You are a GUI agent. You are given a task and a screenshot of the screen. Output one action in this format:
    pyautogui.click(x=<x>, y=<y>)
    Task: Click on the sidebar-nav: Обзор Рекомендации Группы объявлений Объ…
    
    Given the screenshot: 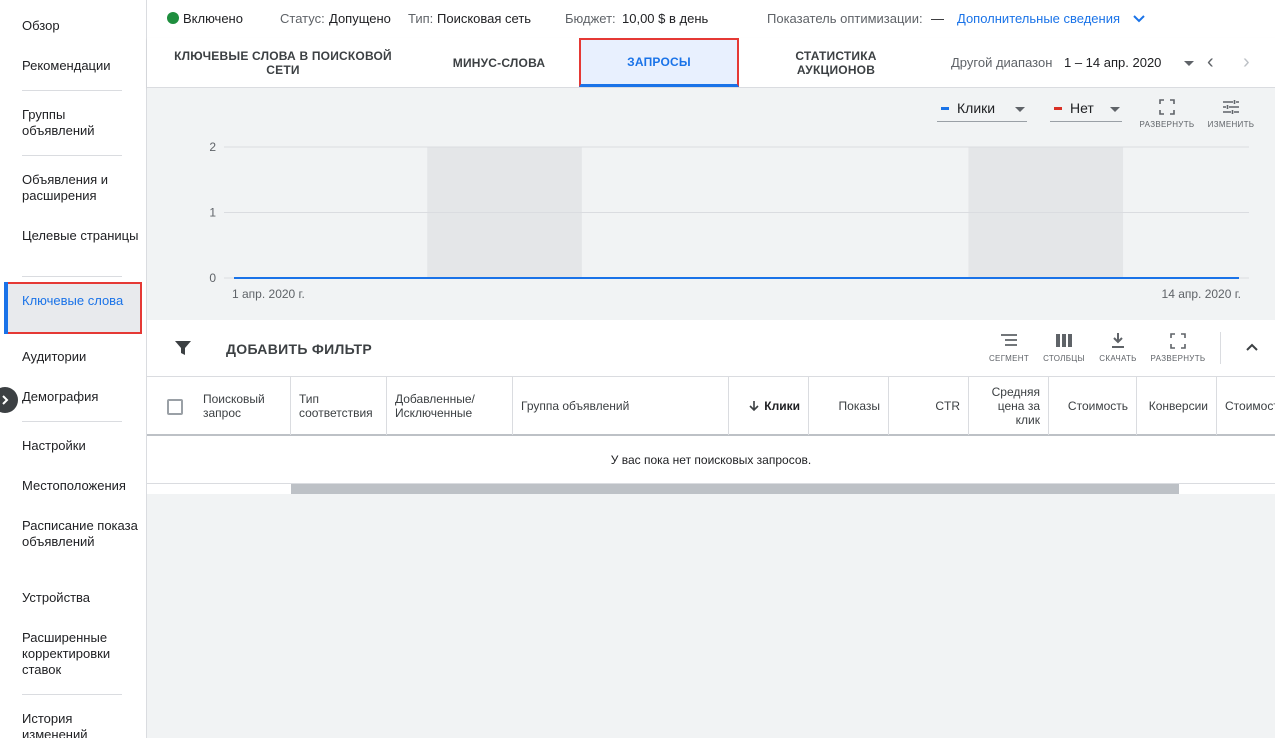 What is the action you would take?
    pyautogui.click(x=73, y=369)
    